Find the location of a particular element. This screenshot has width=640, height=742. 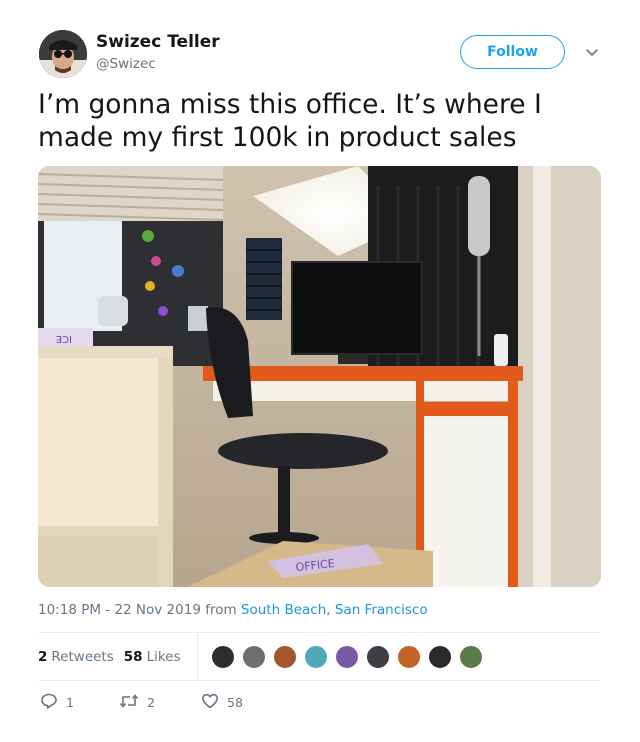

tweet-stats: 2 Retweets 58 Likes is located at coordinates (109, 657).